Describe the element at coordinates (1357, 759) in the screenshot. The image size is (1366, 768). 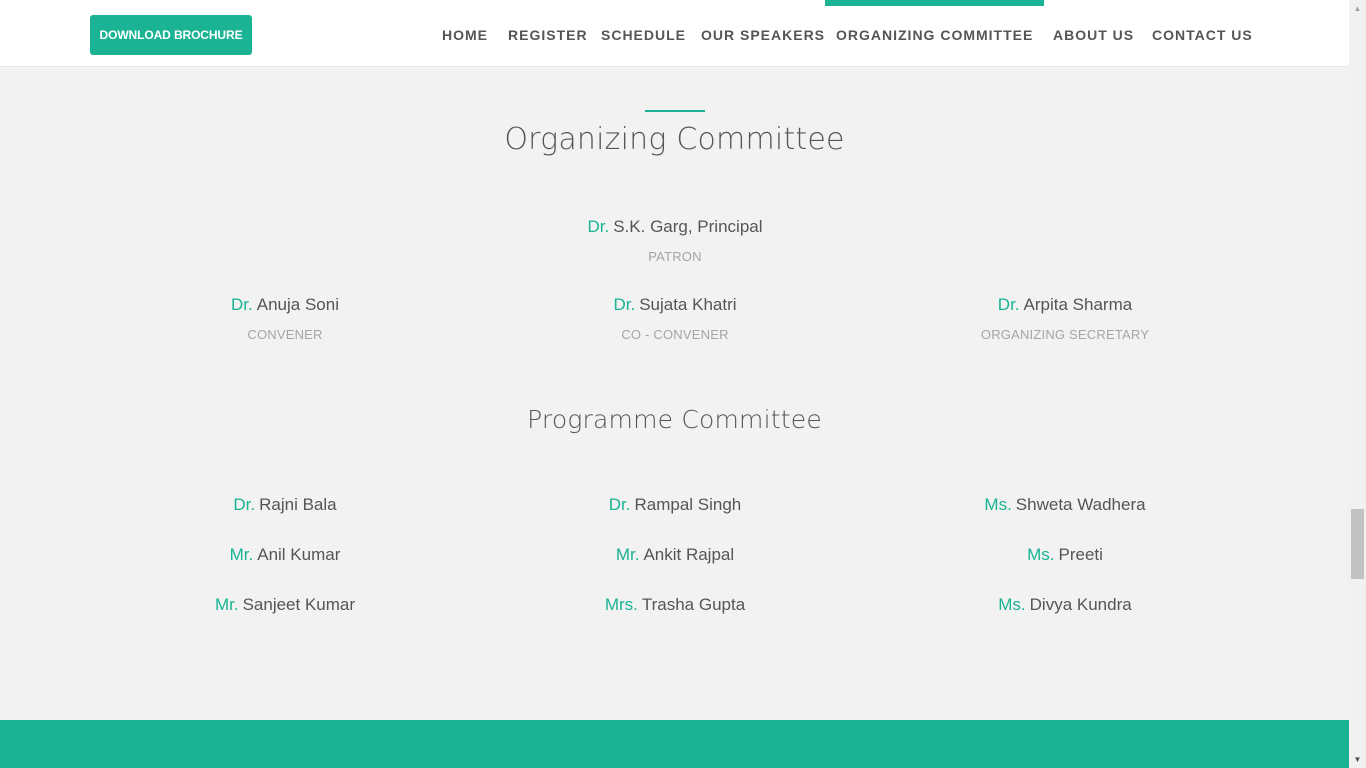
I see `scroll-down-arrow-icon: ▼` at that location.